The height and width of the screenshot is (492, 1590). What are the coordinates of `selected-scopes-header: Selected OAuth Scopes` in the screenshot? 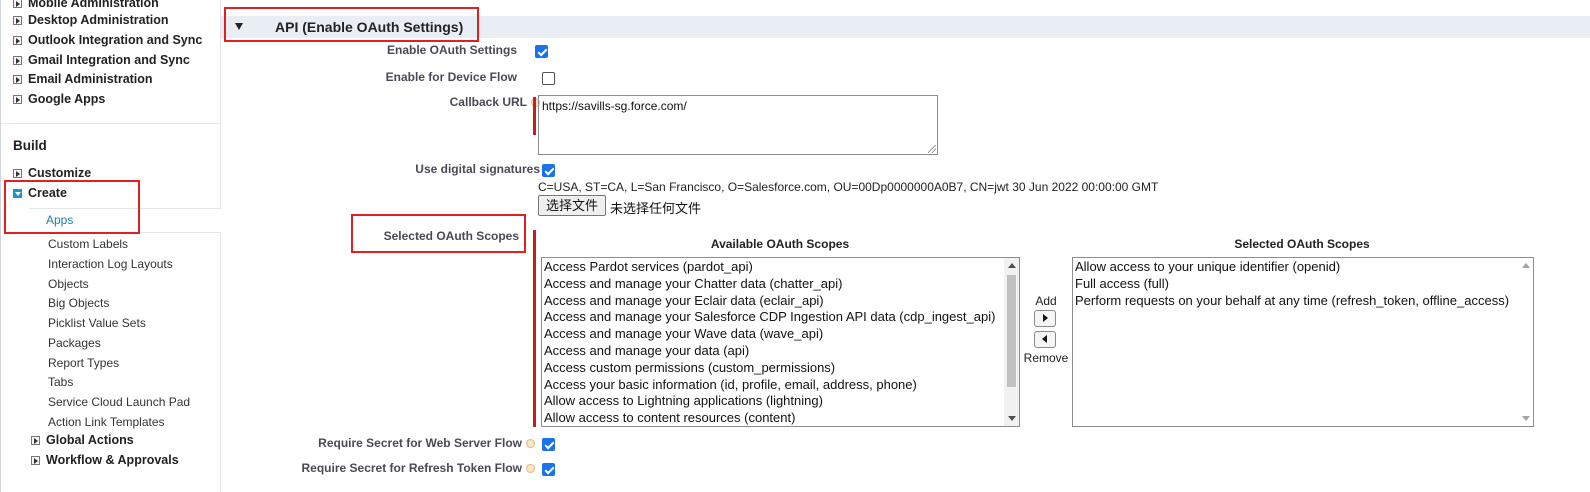 It's located at (1302, 244).